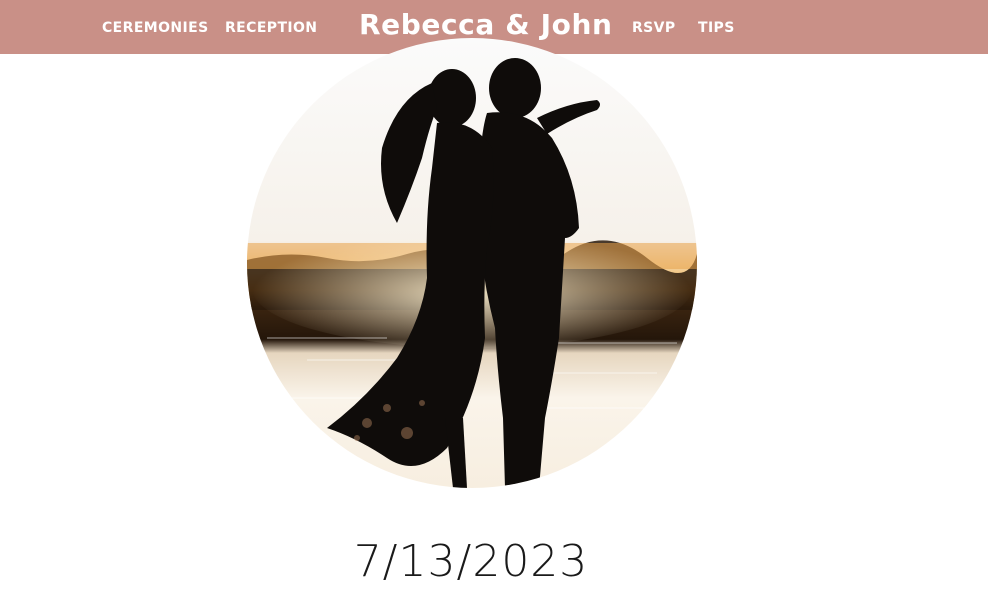  What do you see at coordinates (271, 28) in the screenshot?
I see `nav-link-reception: RECEPTION` at bounding box center [271, 28].